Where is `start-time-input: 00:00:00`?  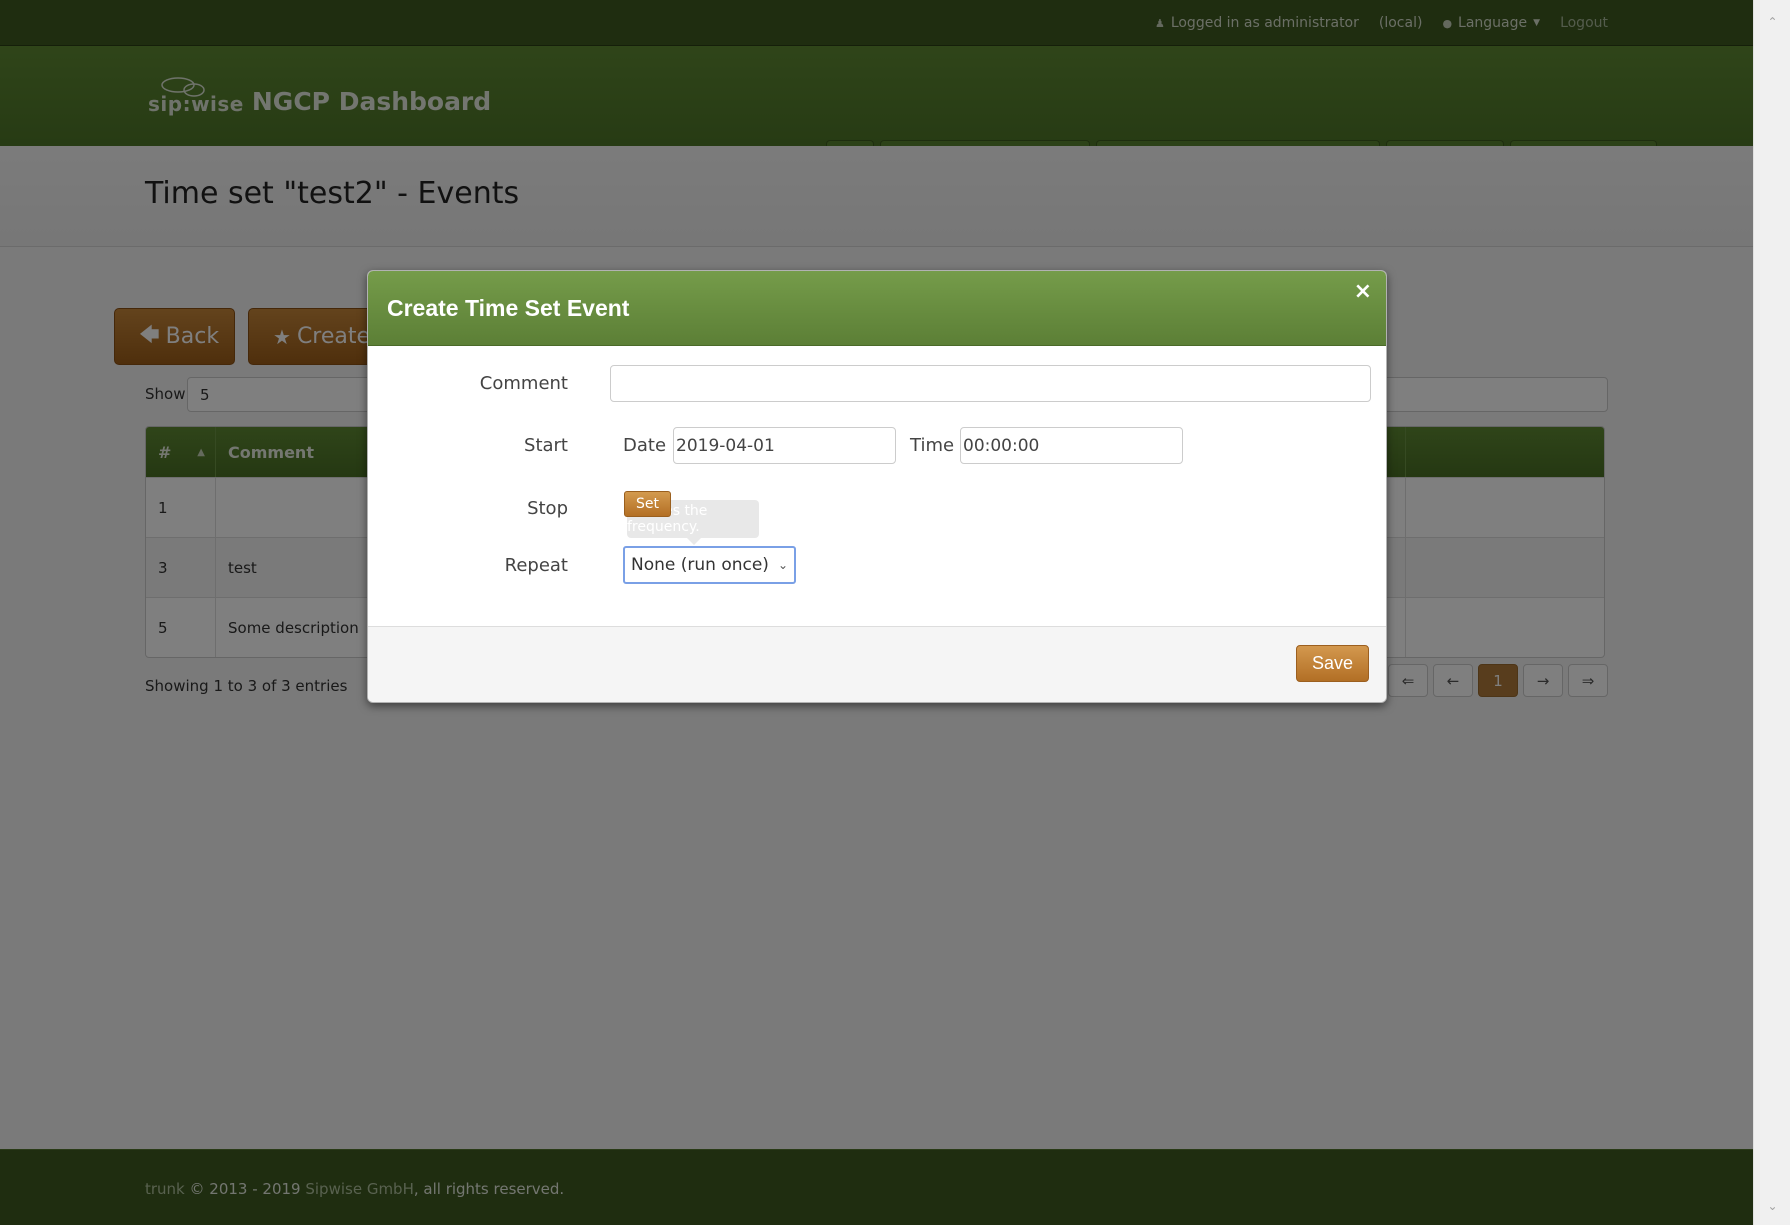
start-time-input: 00:00:00 is located at coordinates (1071, 445).